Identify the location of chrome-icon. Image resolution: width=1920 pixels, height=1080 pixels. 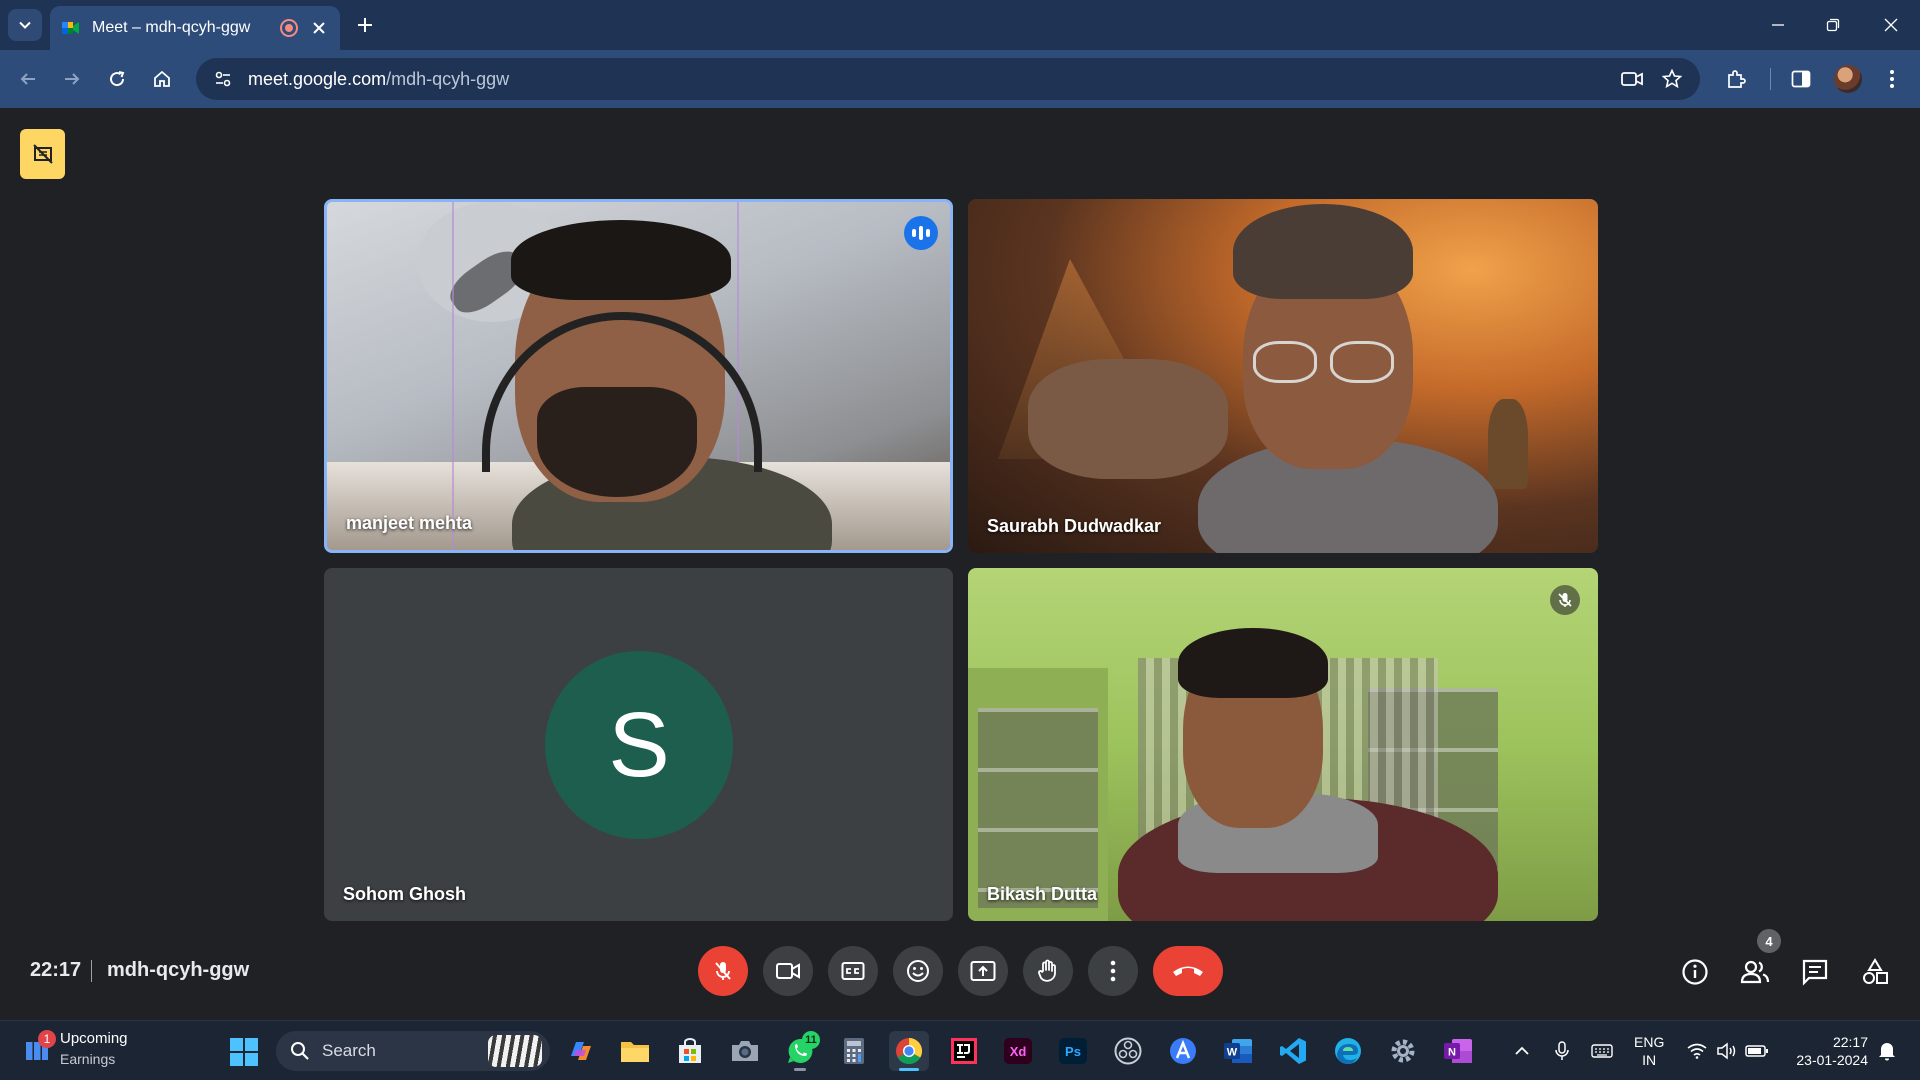
(909, 1051).